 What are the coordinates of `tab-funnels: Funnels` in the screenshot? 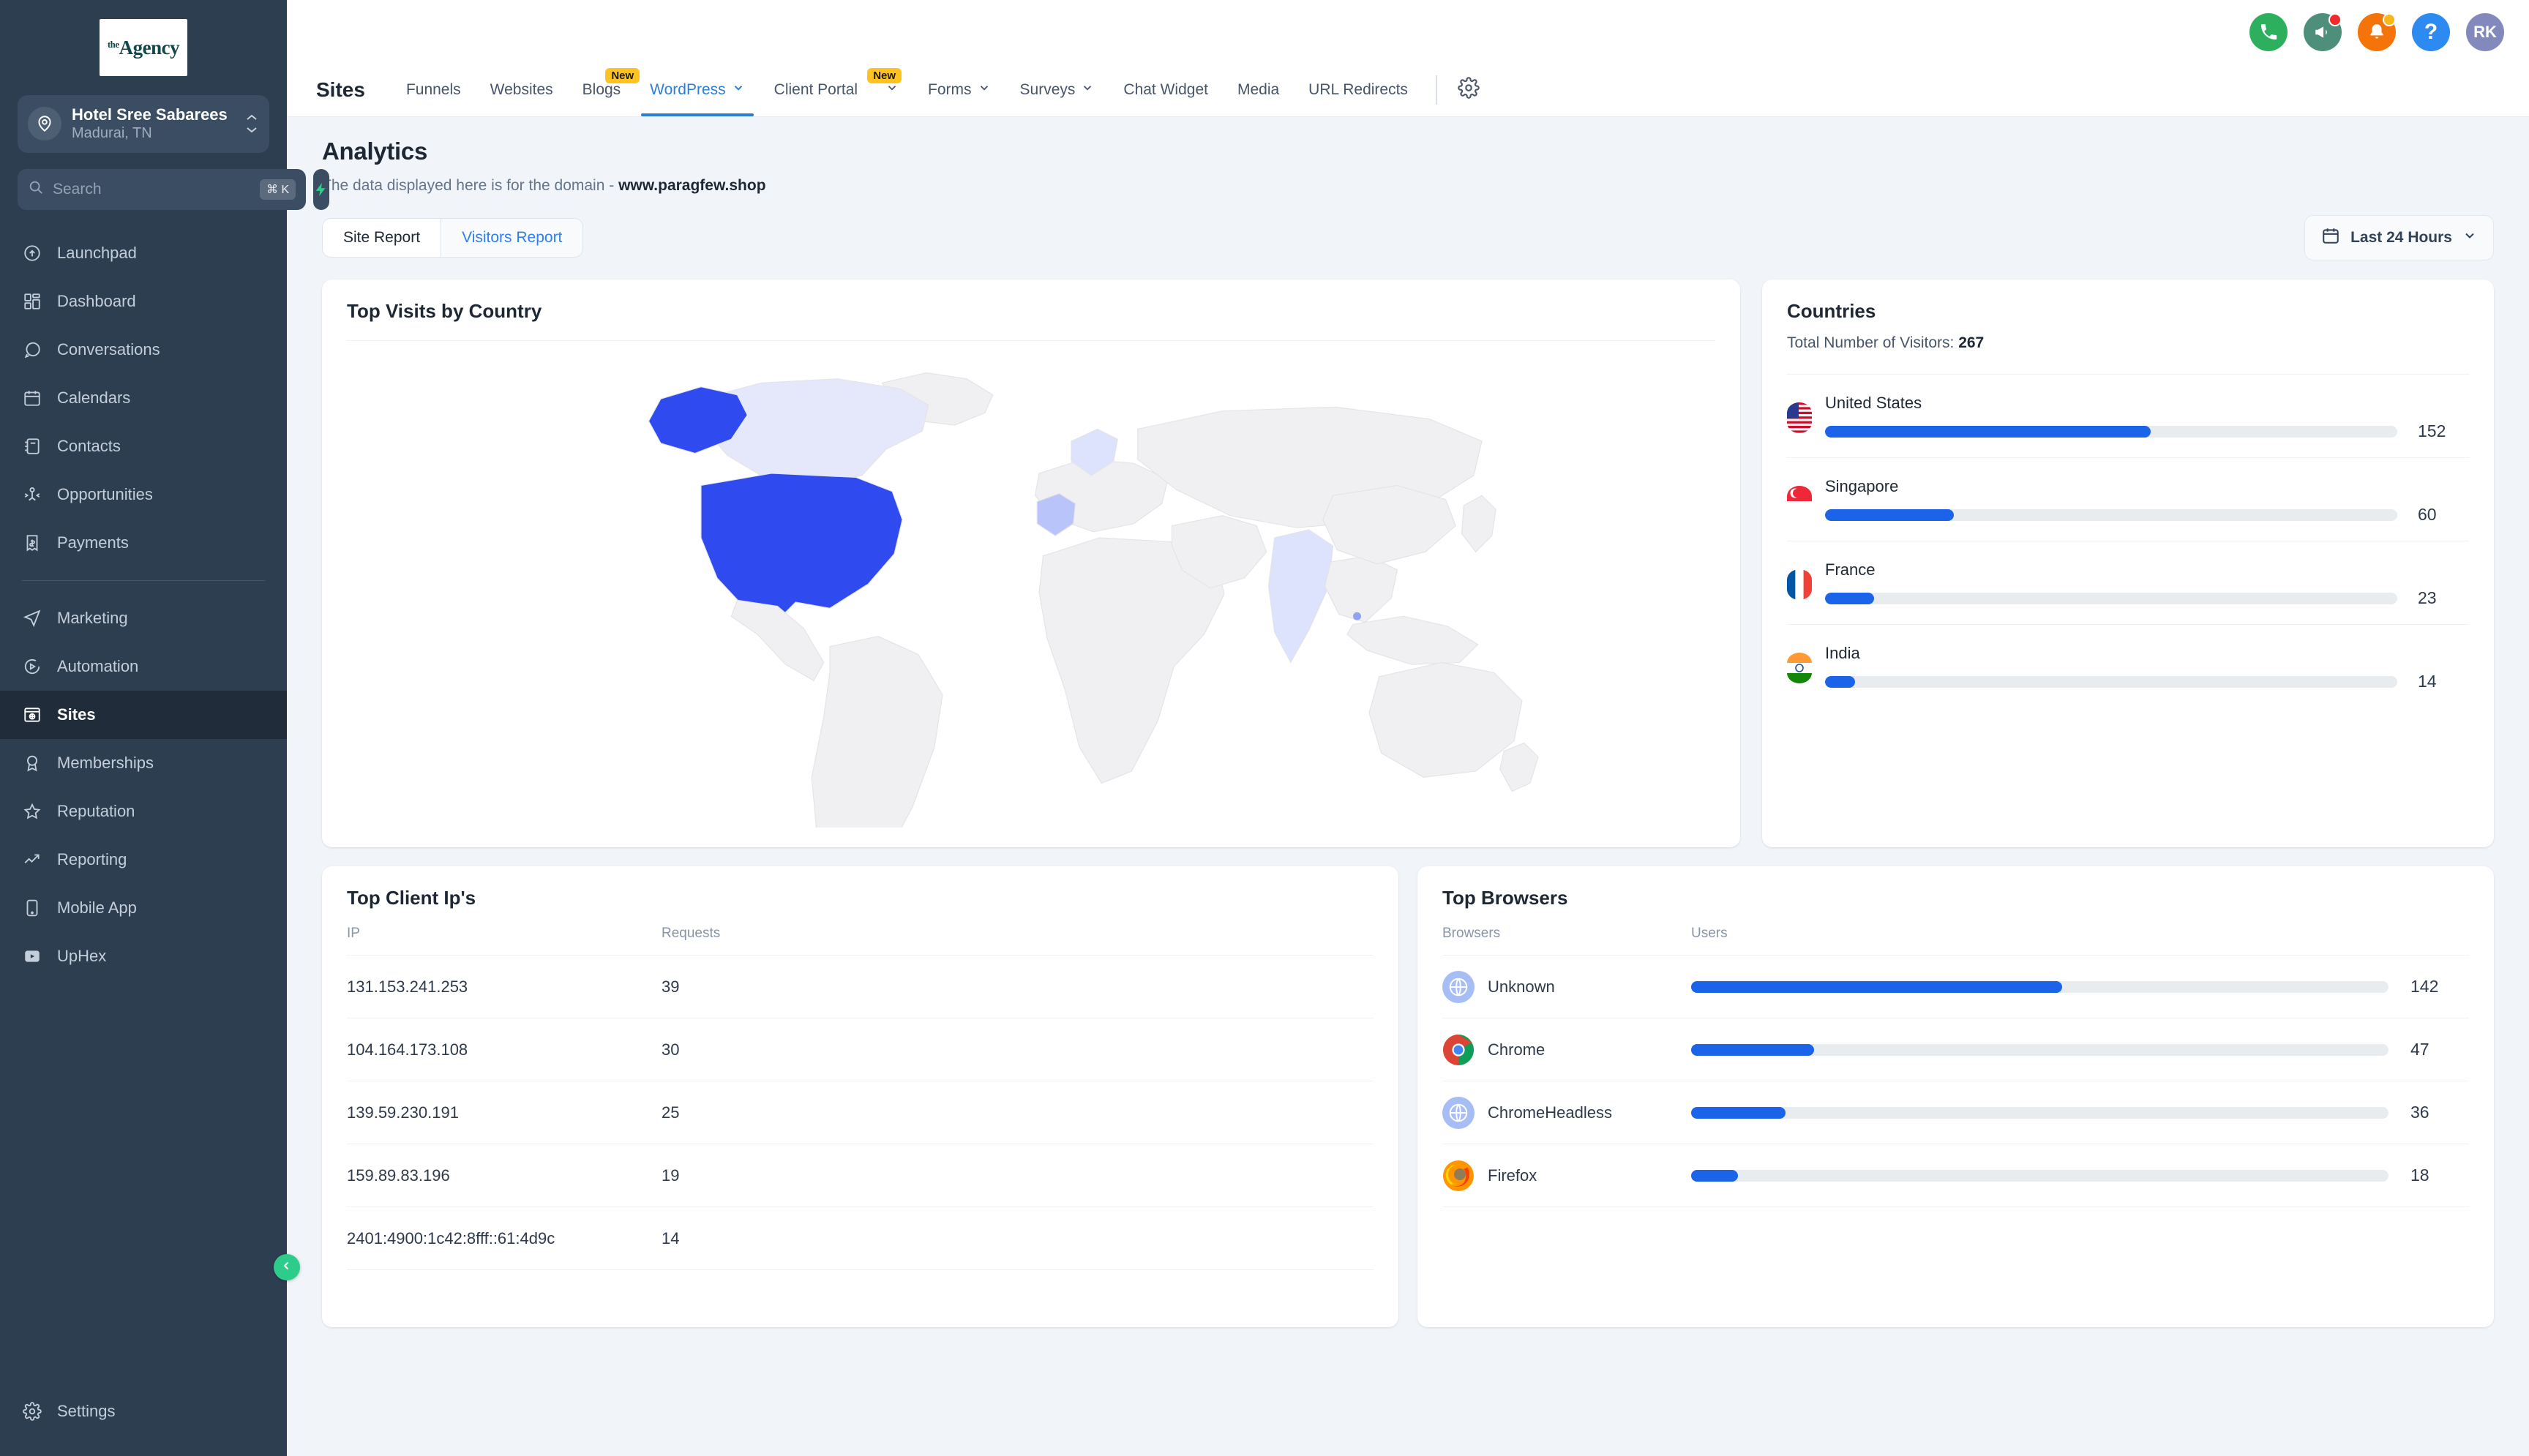 It's located at (433, 90).